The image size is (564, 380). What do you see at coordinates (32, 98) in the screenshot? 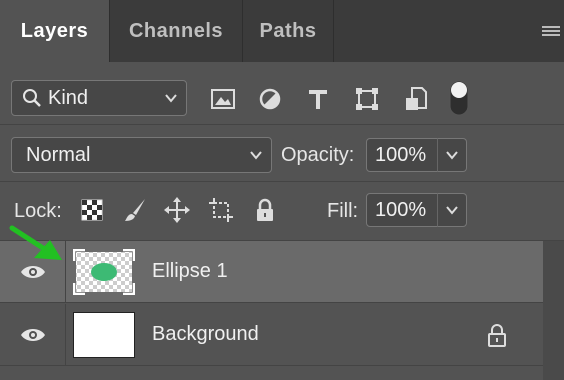
I see `search-icon` at bounding box center [32, 98].